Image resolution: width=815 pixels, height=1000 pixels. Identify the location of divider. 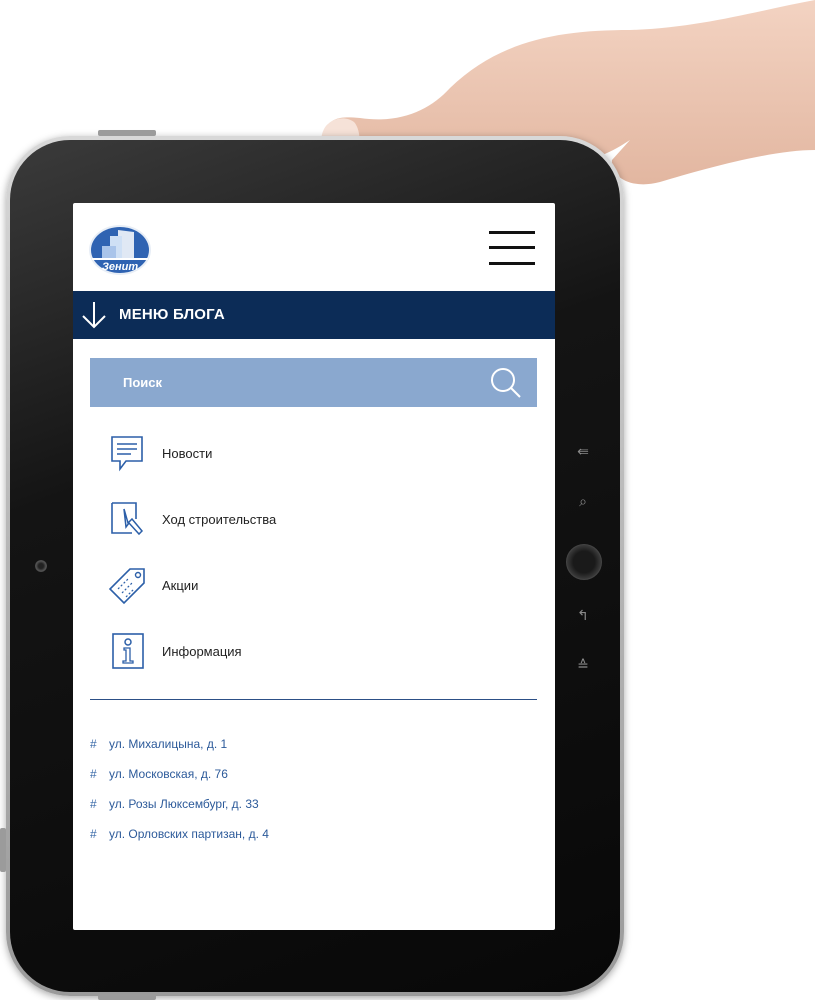
(313, 699).